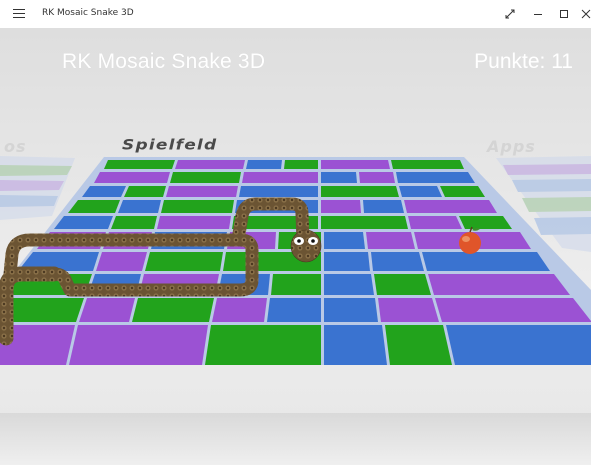 This screenshot has width=591, height=465. Describe the element at coordinates (295, 14) in the screenshot. I see `title-bar: RK Mosaic Snake 3D` at that location.